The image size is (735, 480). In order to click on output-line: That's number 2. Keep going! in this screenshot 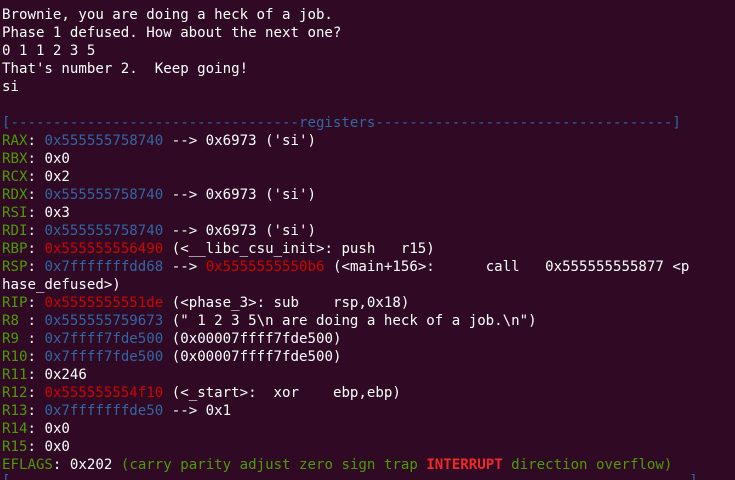, I will do `click(125, 69)`.